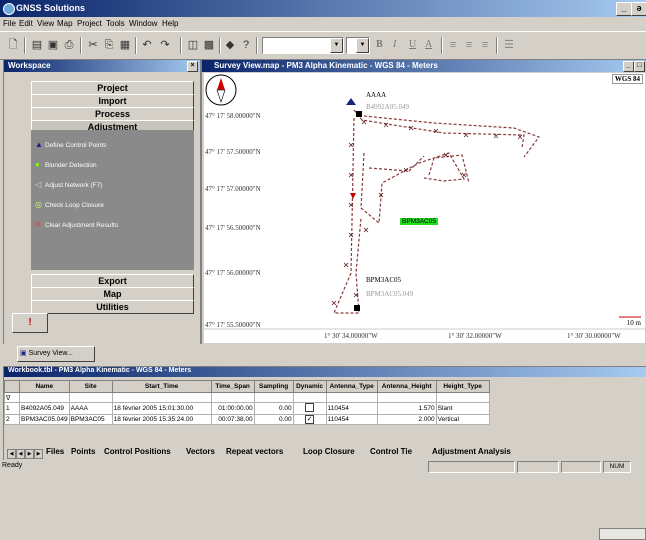 Image resolution: width=646 pixels, height=540 pixels. I want to click on workspace-export-button: Export, so click(112, 281).